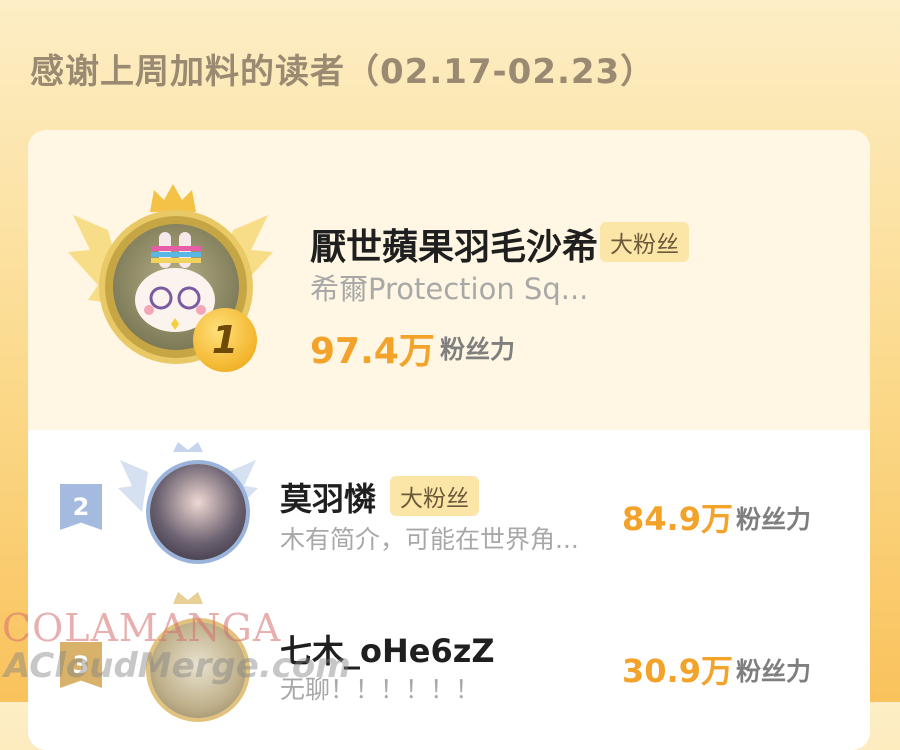 This screenshot has width=900, height=750. What do you see at coordinates (173, 198) in the screenshot?
I see `crown-icon` at bounding box center [173, 198].